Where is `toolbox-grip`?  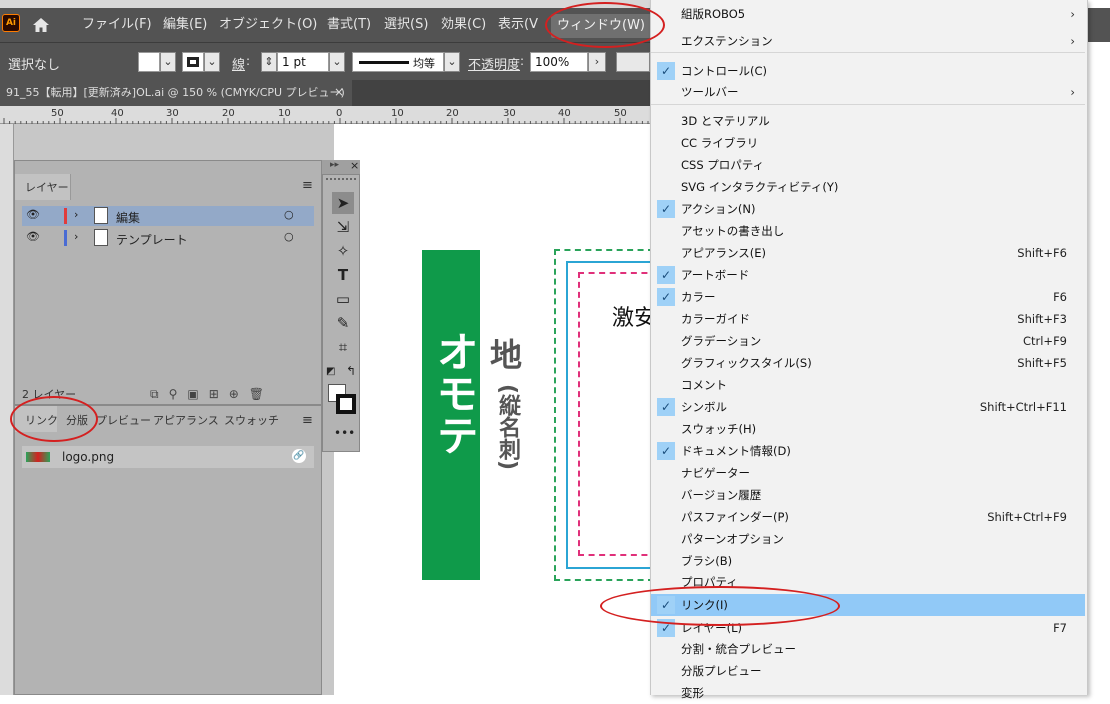
toolbox-grip is located at coordinates (341, 181).